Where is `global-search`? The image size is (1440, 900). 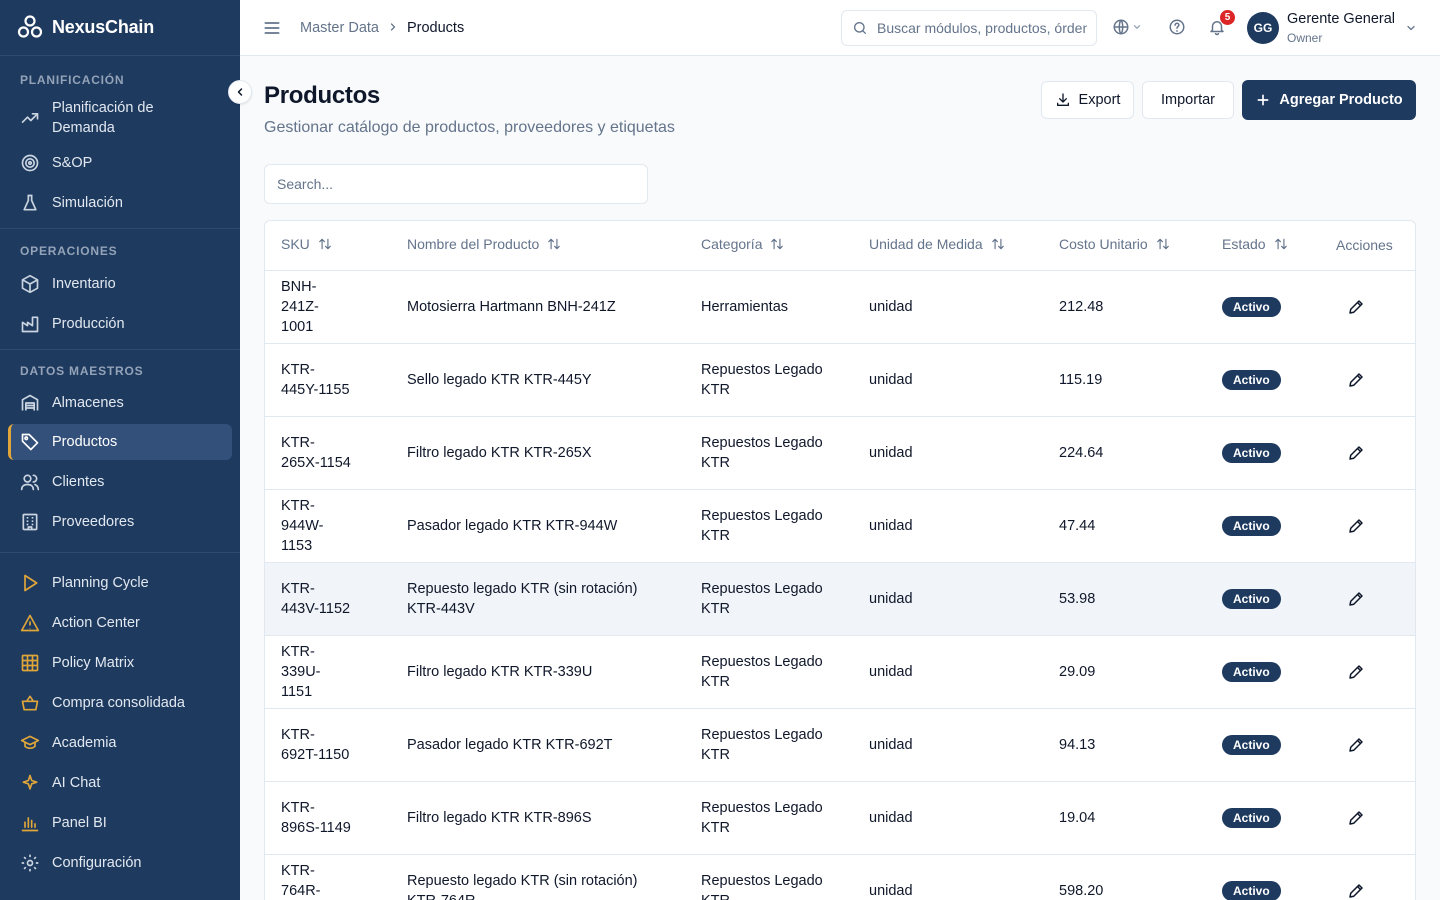 global-search is located at coordinates (969, 28).